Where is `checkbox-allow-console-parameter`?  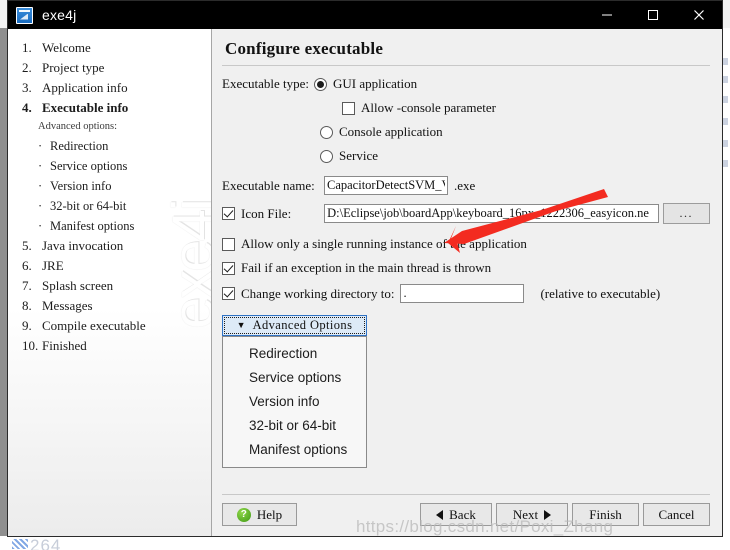 checkbox-allow-console-parameter is located at coordinates (348, 108).